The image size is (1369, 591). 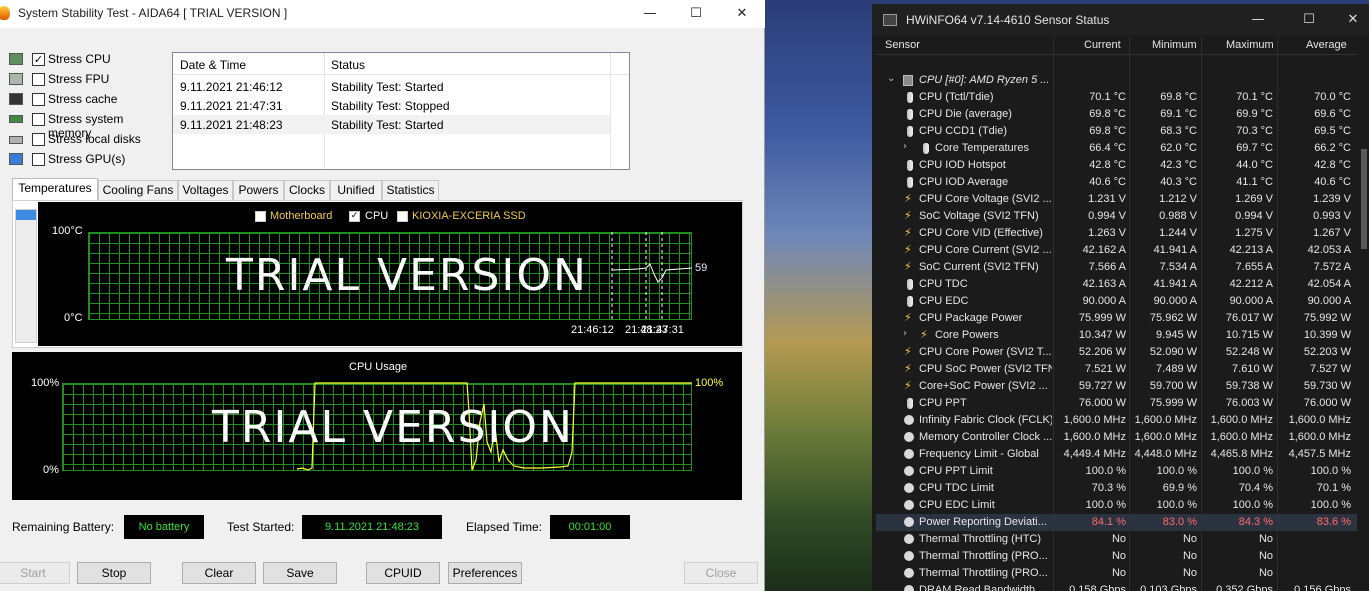 I want to click on sensor-cur-value: 84.1 %, so click(x=1108, y=522).